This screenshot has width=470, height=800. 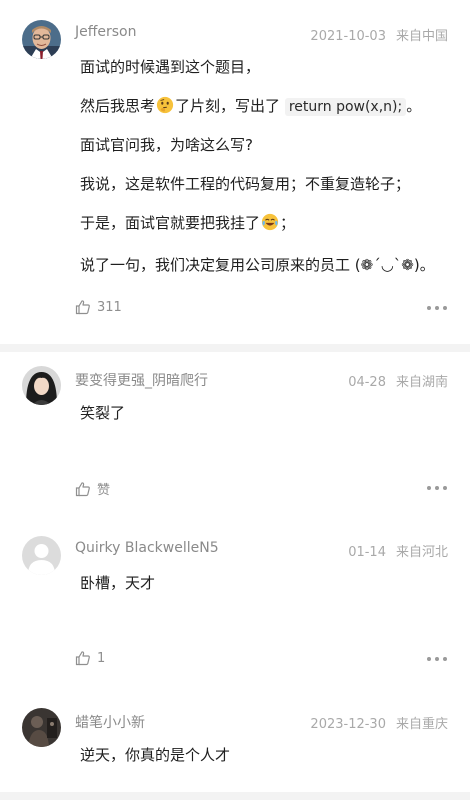 I want to click on username: Quirky BlackwelleN5, so click(x=147, y=548).